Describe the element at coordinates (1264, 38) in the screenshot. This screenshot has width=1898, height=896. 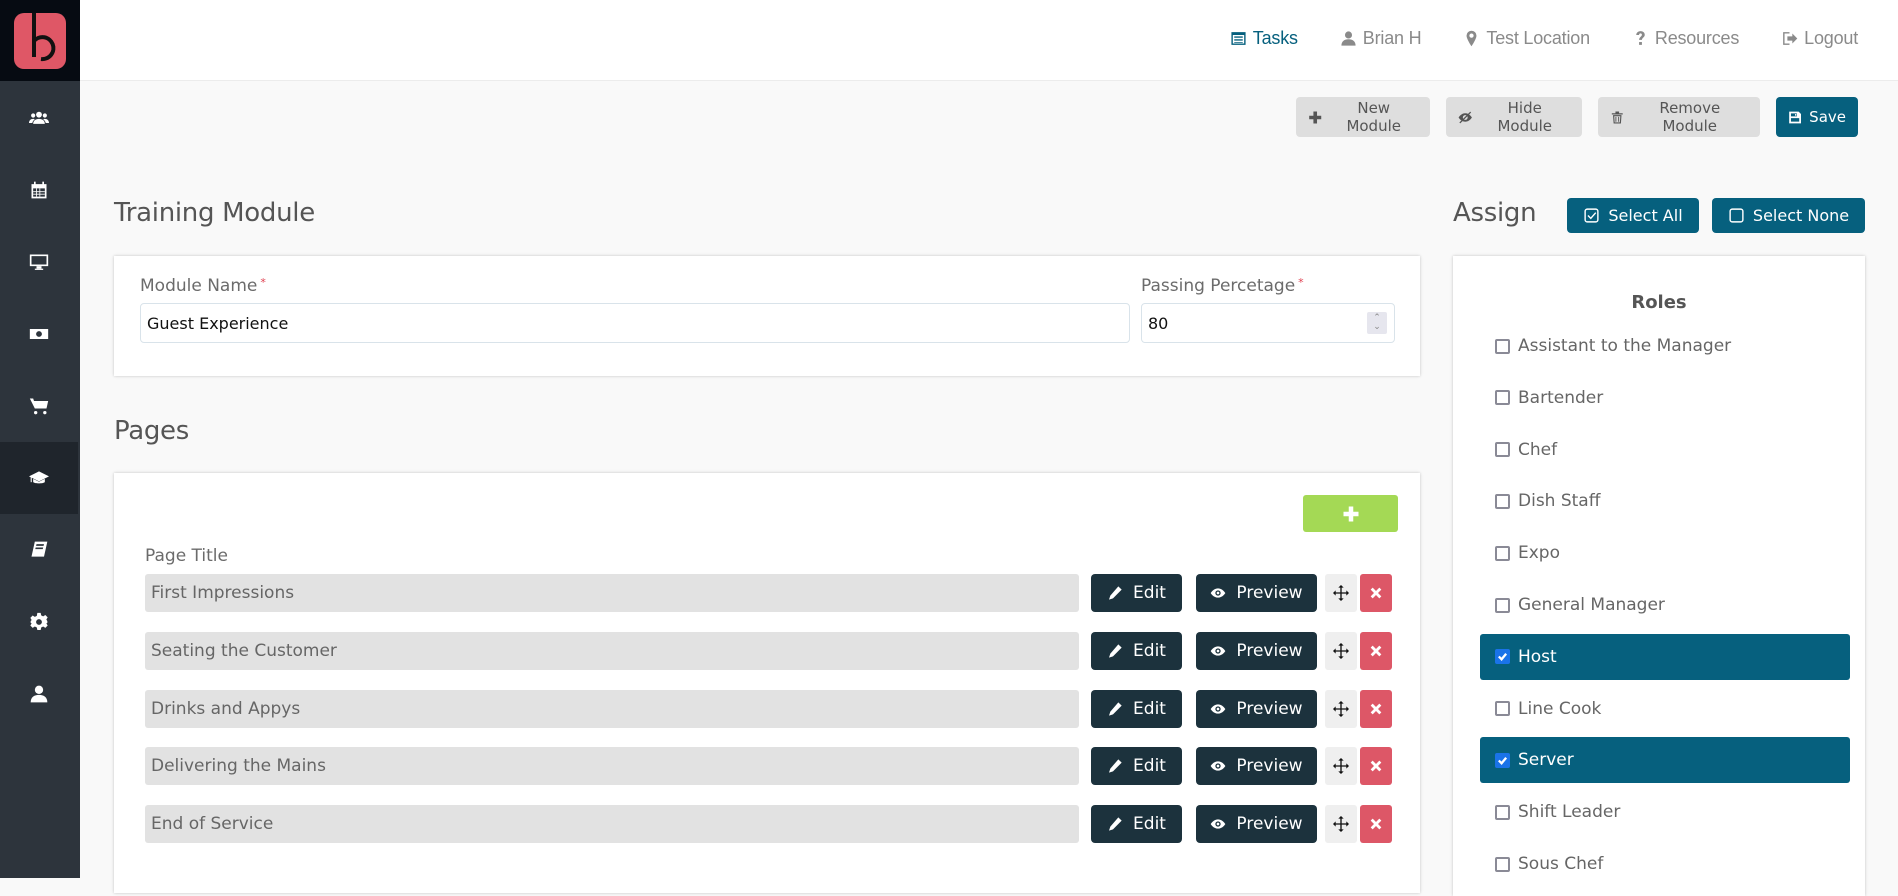
I see `nav-tasks: Tasks` at that location.